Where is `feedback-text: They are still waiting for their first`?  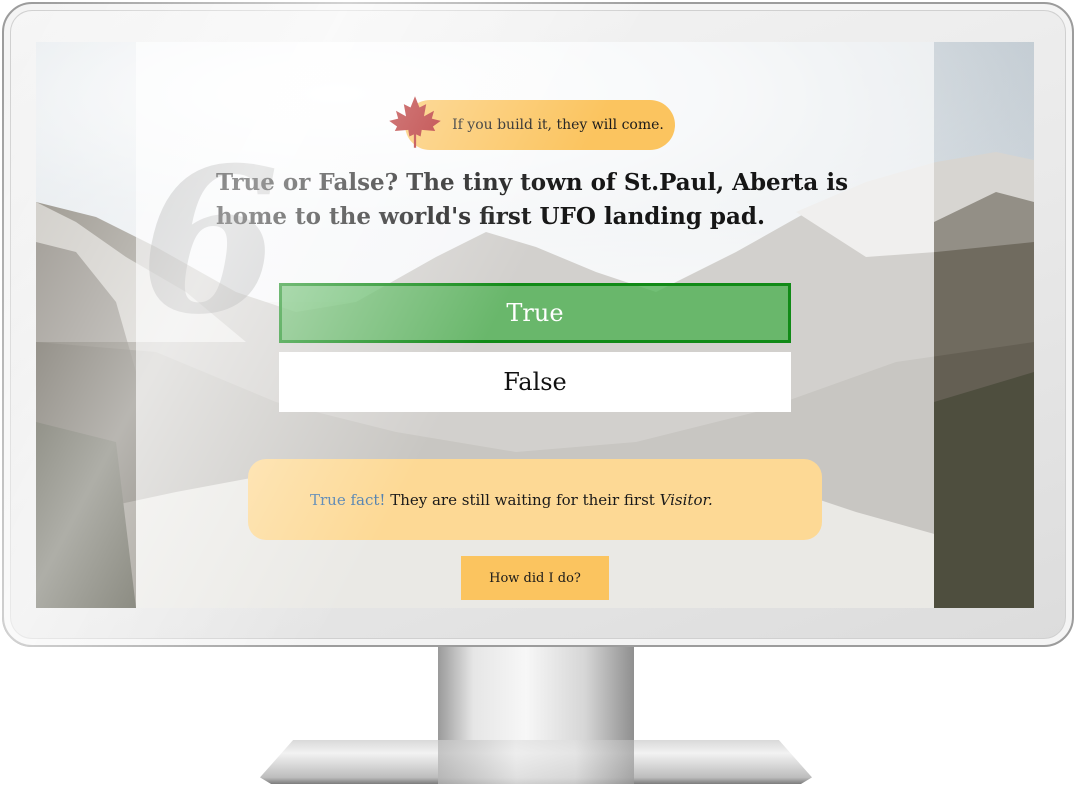 feedback-text: They are still waiting for their first is located at coordinates (522, 499).